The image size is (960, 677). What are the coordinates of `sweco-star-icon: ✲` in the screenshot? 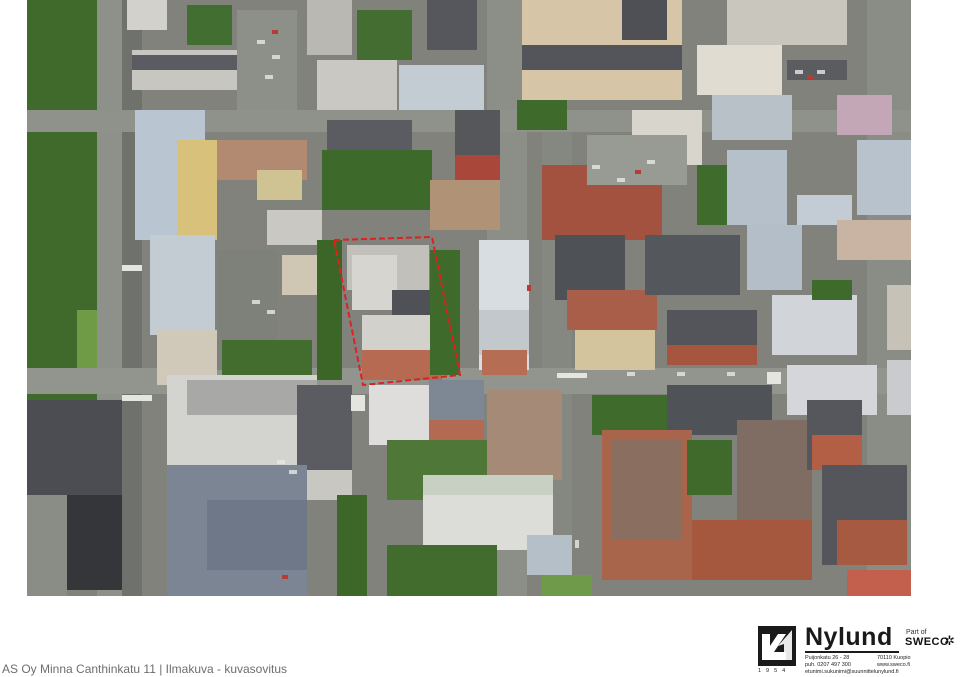 It's located at (949, 640).